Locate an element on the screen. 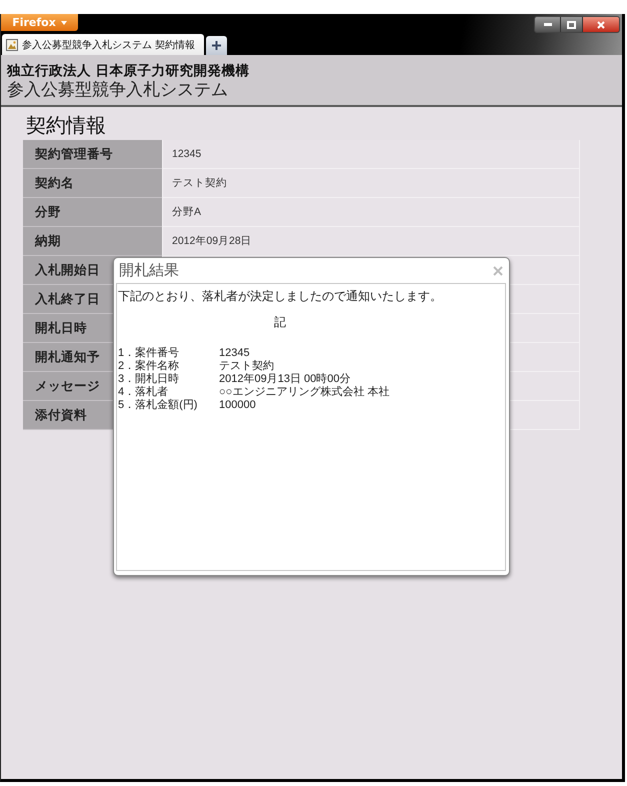 The width and height of the screenshot is (627, 786). label-cell: 契約名 is located at coordinates (92, 183).